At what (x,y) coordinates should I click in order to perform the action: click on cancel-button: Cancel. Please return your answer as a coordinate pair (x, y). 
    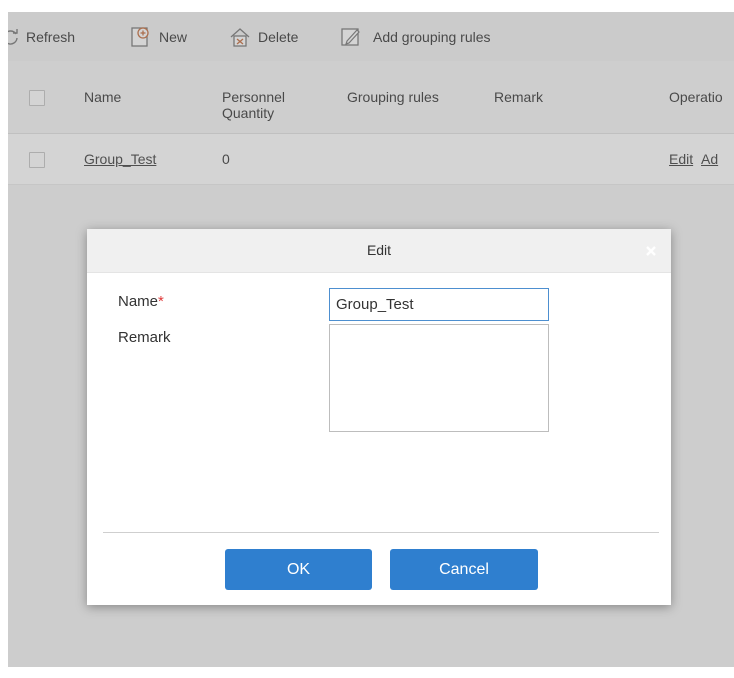
    Looking at the image, I should click on (464, 569).